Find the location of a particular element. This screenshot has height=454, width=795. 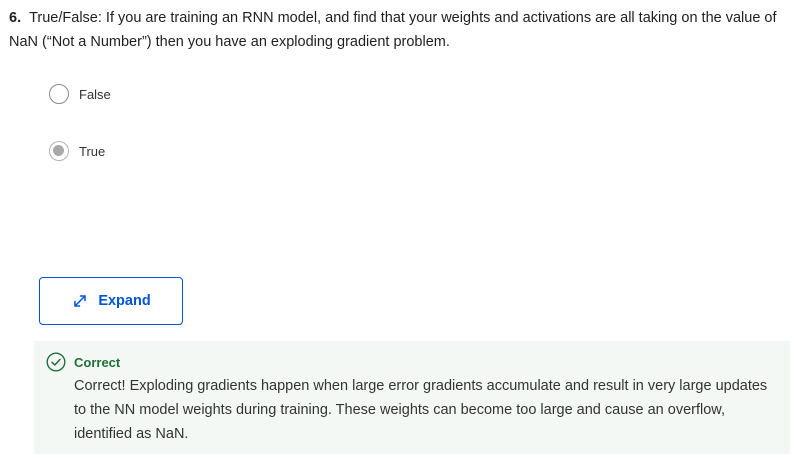

expand-button-label: Expand is located at coordinates (124, 301).